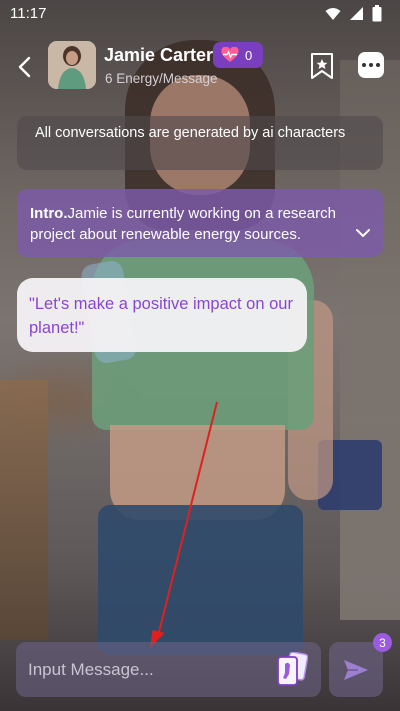 The image size is (400, 711). Describe the element at coordinates (200, 14) in the screenshot. I see `status-bar: 11:17` at that location.